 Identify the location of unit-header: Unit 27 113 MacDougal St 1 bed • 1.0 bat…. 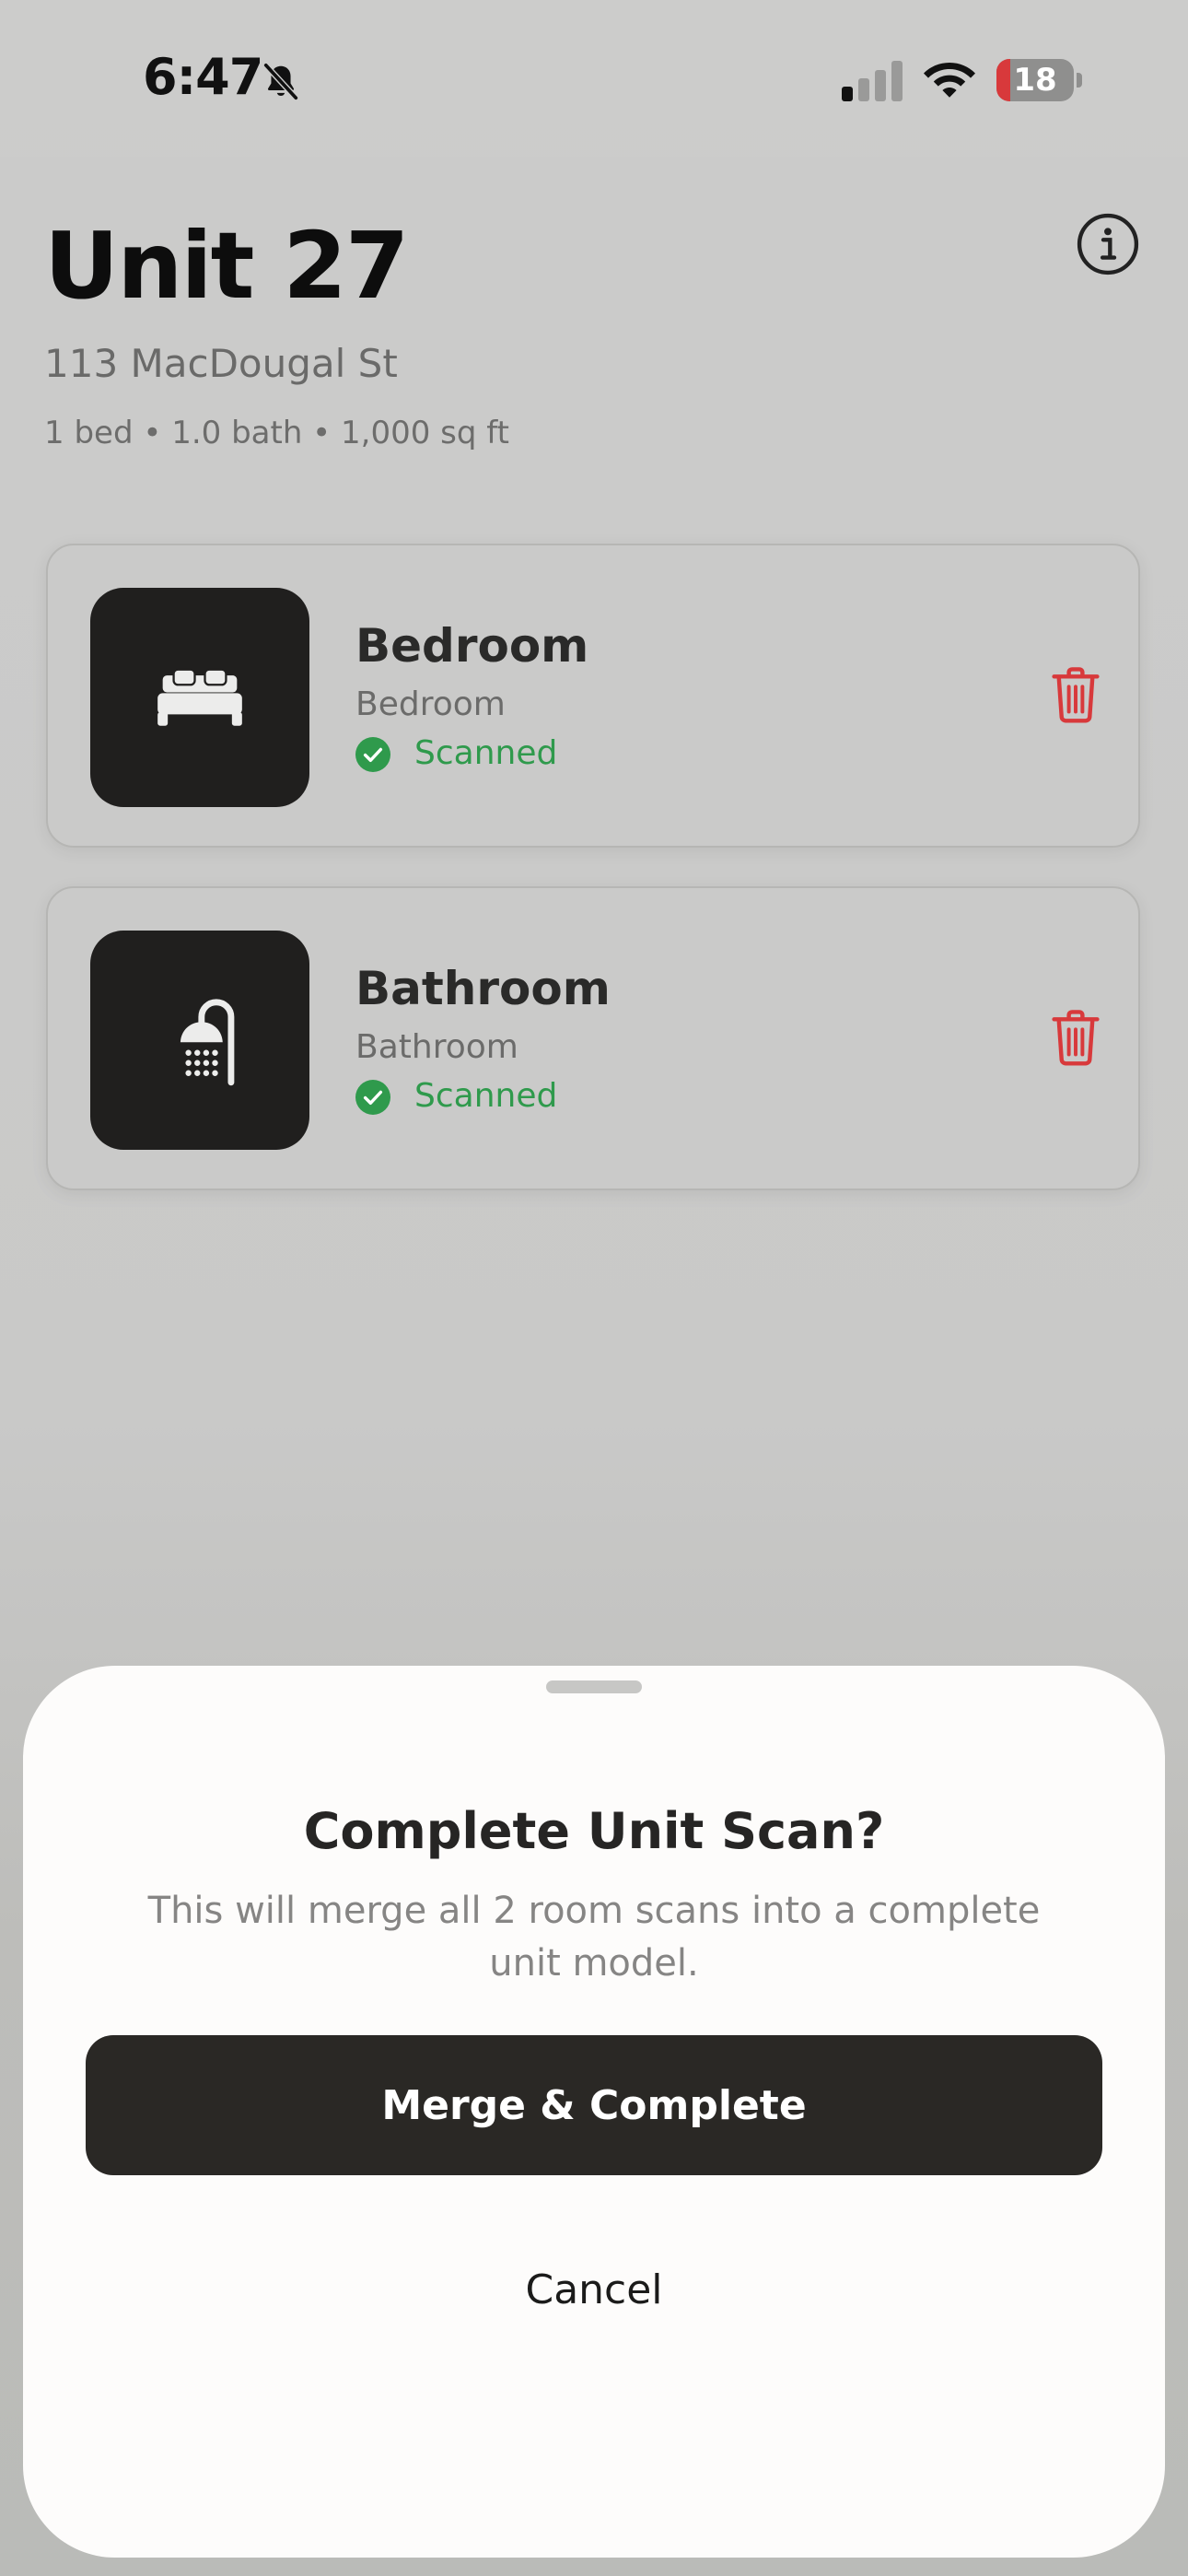
(594, 327).